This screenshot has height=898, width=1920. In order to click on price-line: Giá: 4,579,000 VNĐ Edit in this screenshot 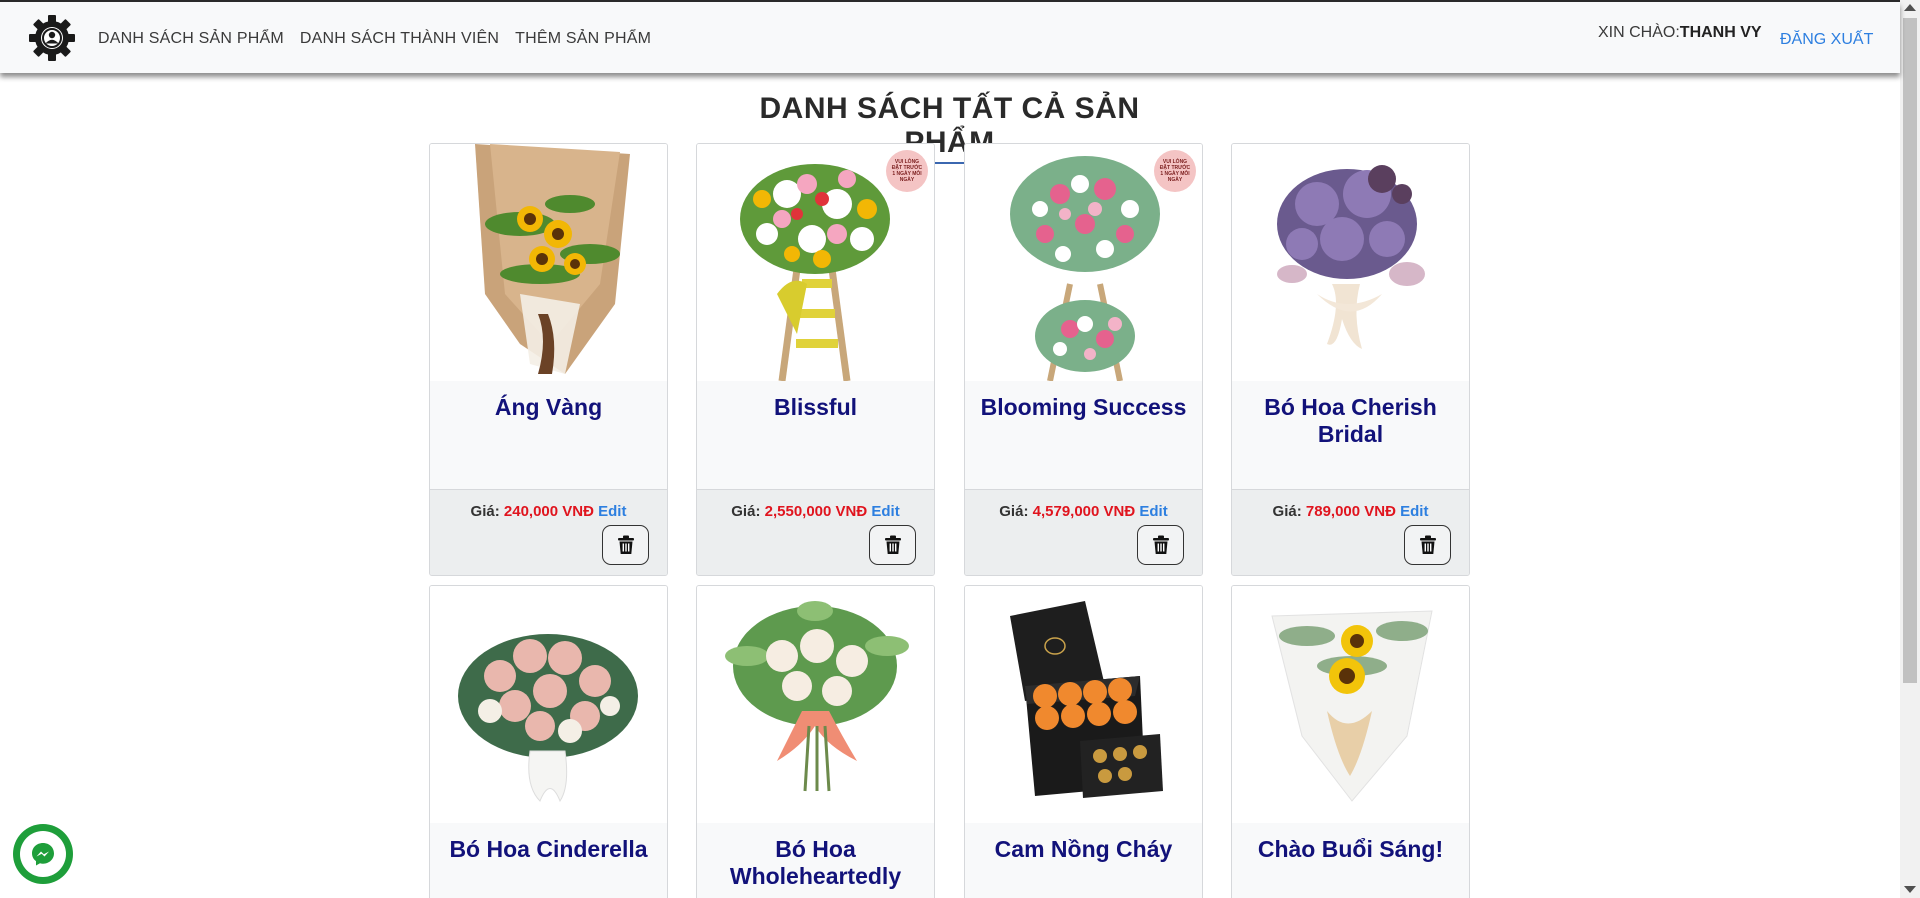, I will do `click(1083, 511)`.